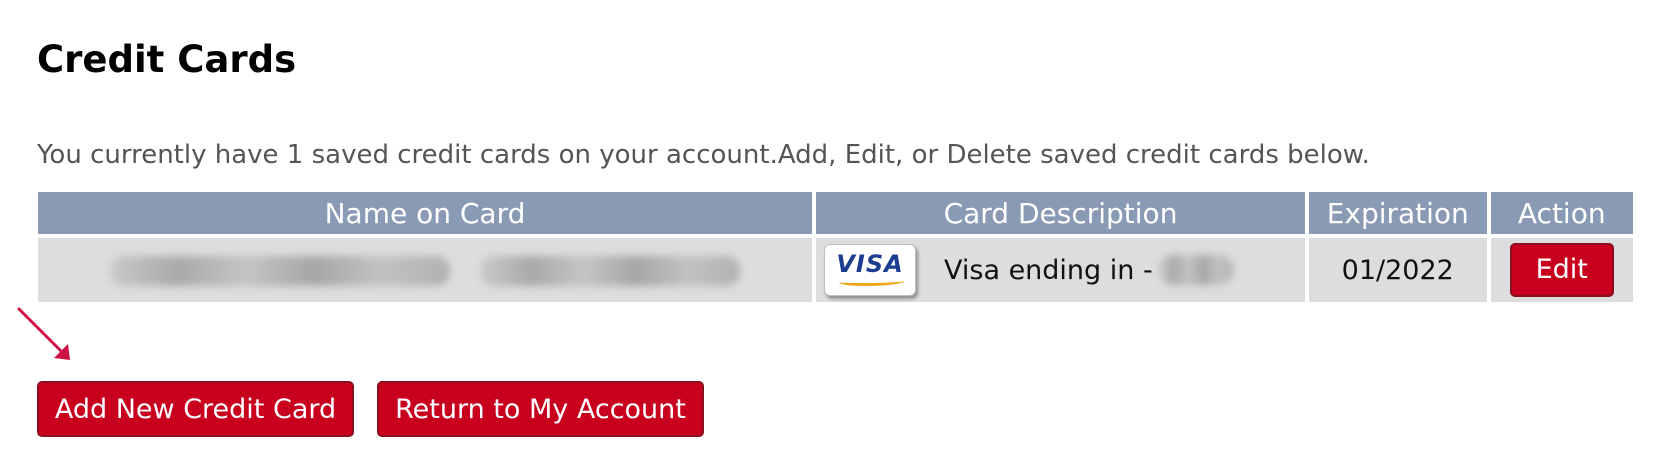  I want to click on cell-expiration: 01/2022, so click(1398, 270).